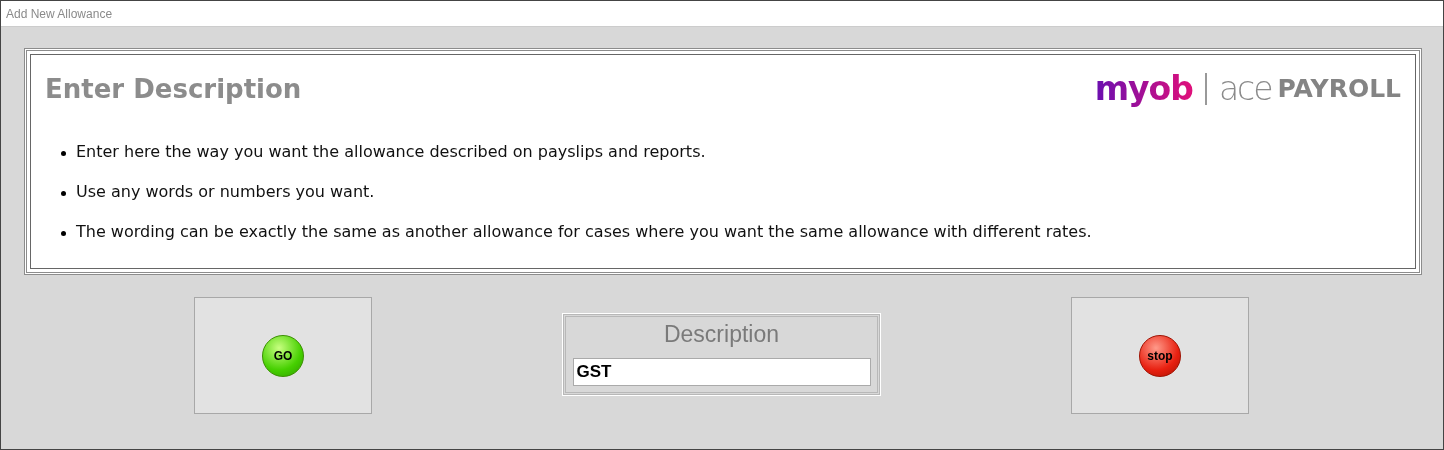 The height and width of the screenshot is (450, 1444). Describe the element at coordinates (59, 13) in the screenshot. I see `window-title: Add New Allowance` at that location.